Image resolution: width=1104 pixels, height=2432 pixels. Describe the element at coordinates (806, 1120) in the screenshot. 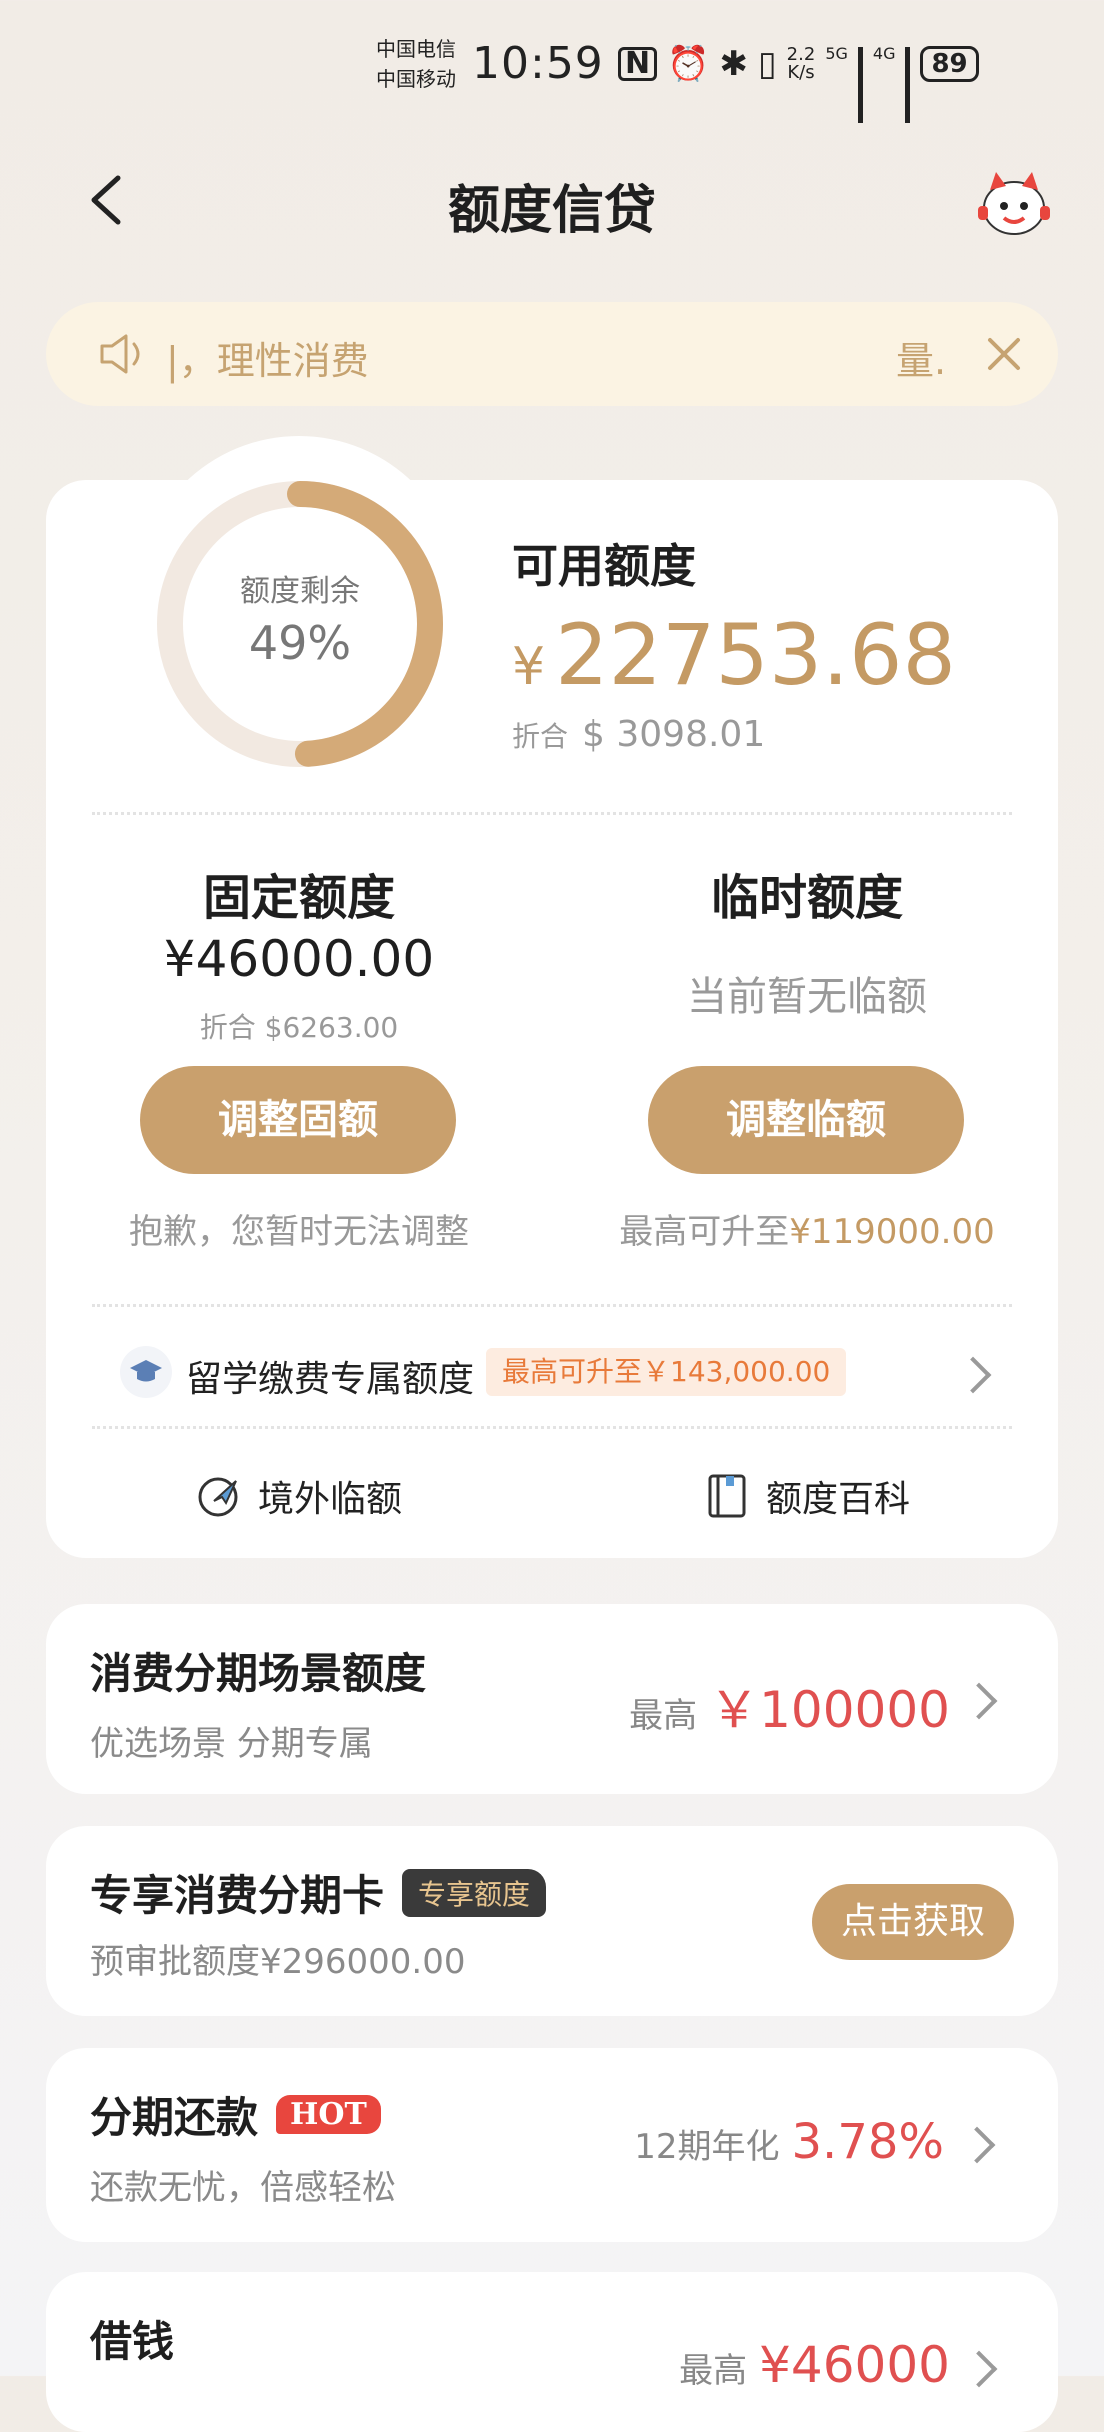

I see `adjust-temp-button: 调整临额` at that location.